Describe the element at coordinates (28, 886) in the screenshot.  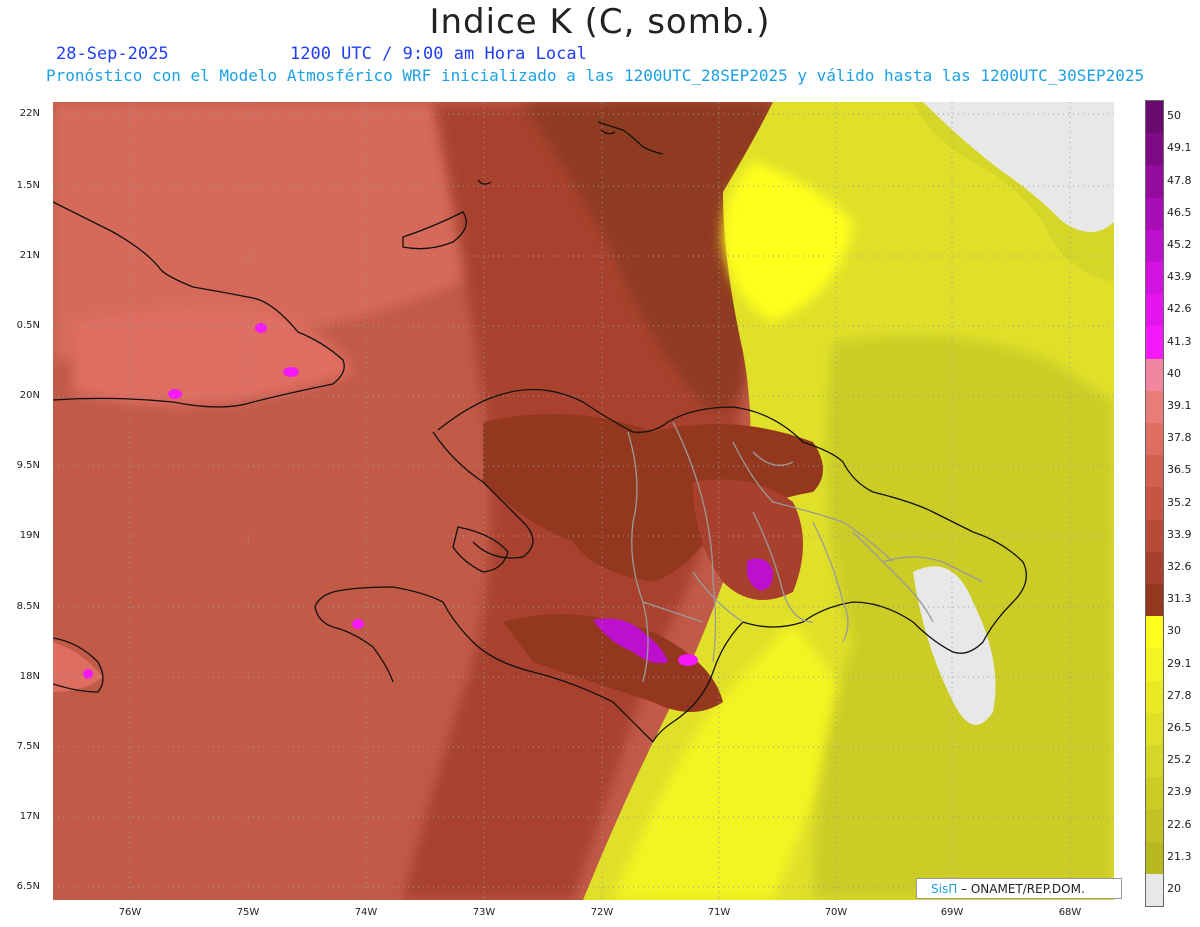
I see `lat-label: 6.5N` at that location.